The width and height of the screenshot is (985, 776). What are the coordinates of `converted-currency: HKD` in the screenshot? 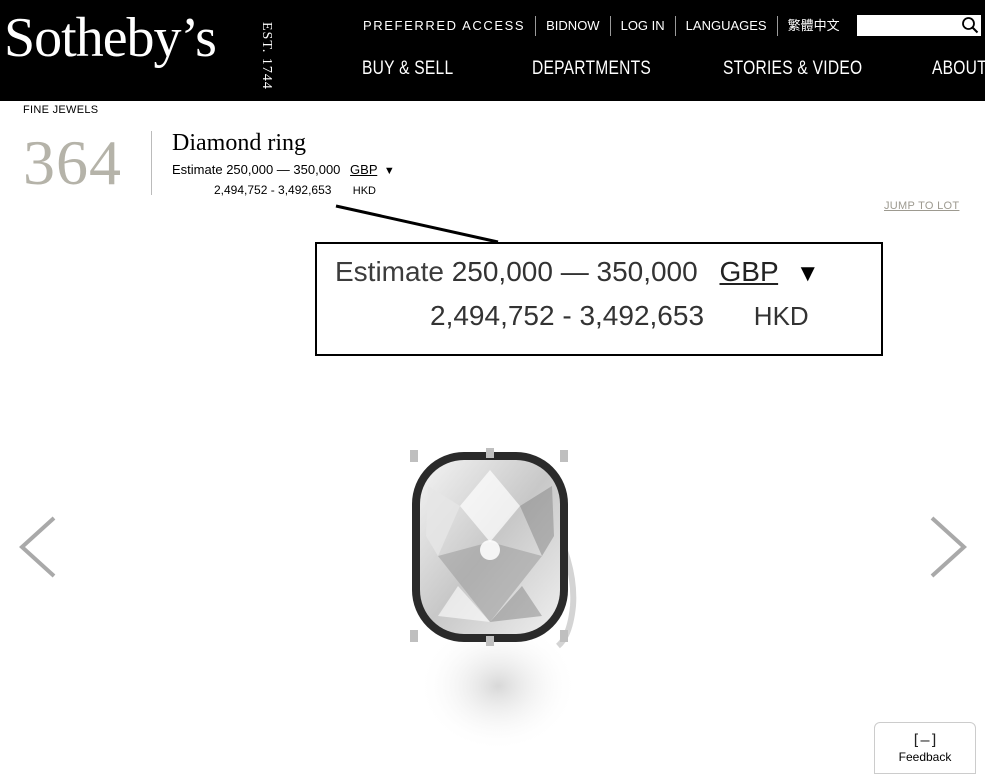 It's located at (364, 191).